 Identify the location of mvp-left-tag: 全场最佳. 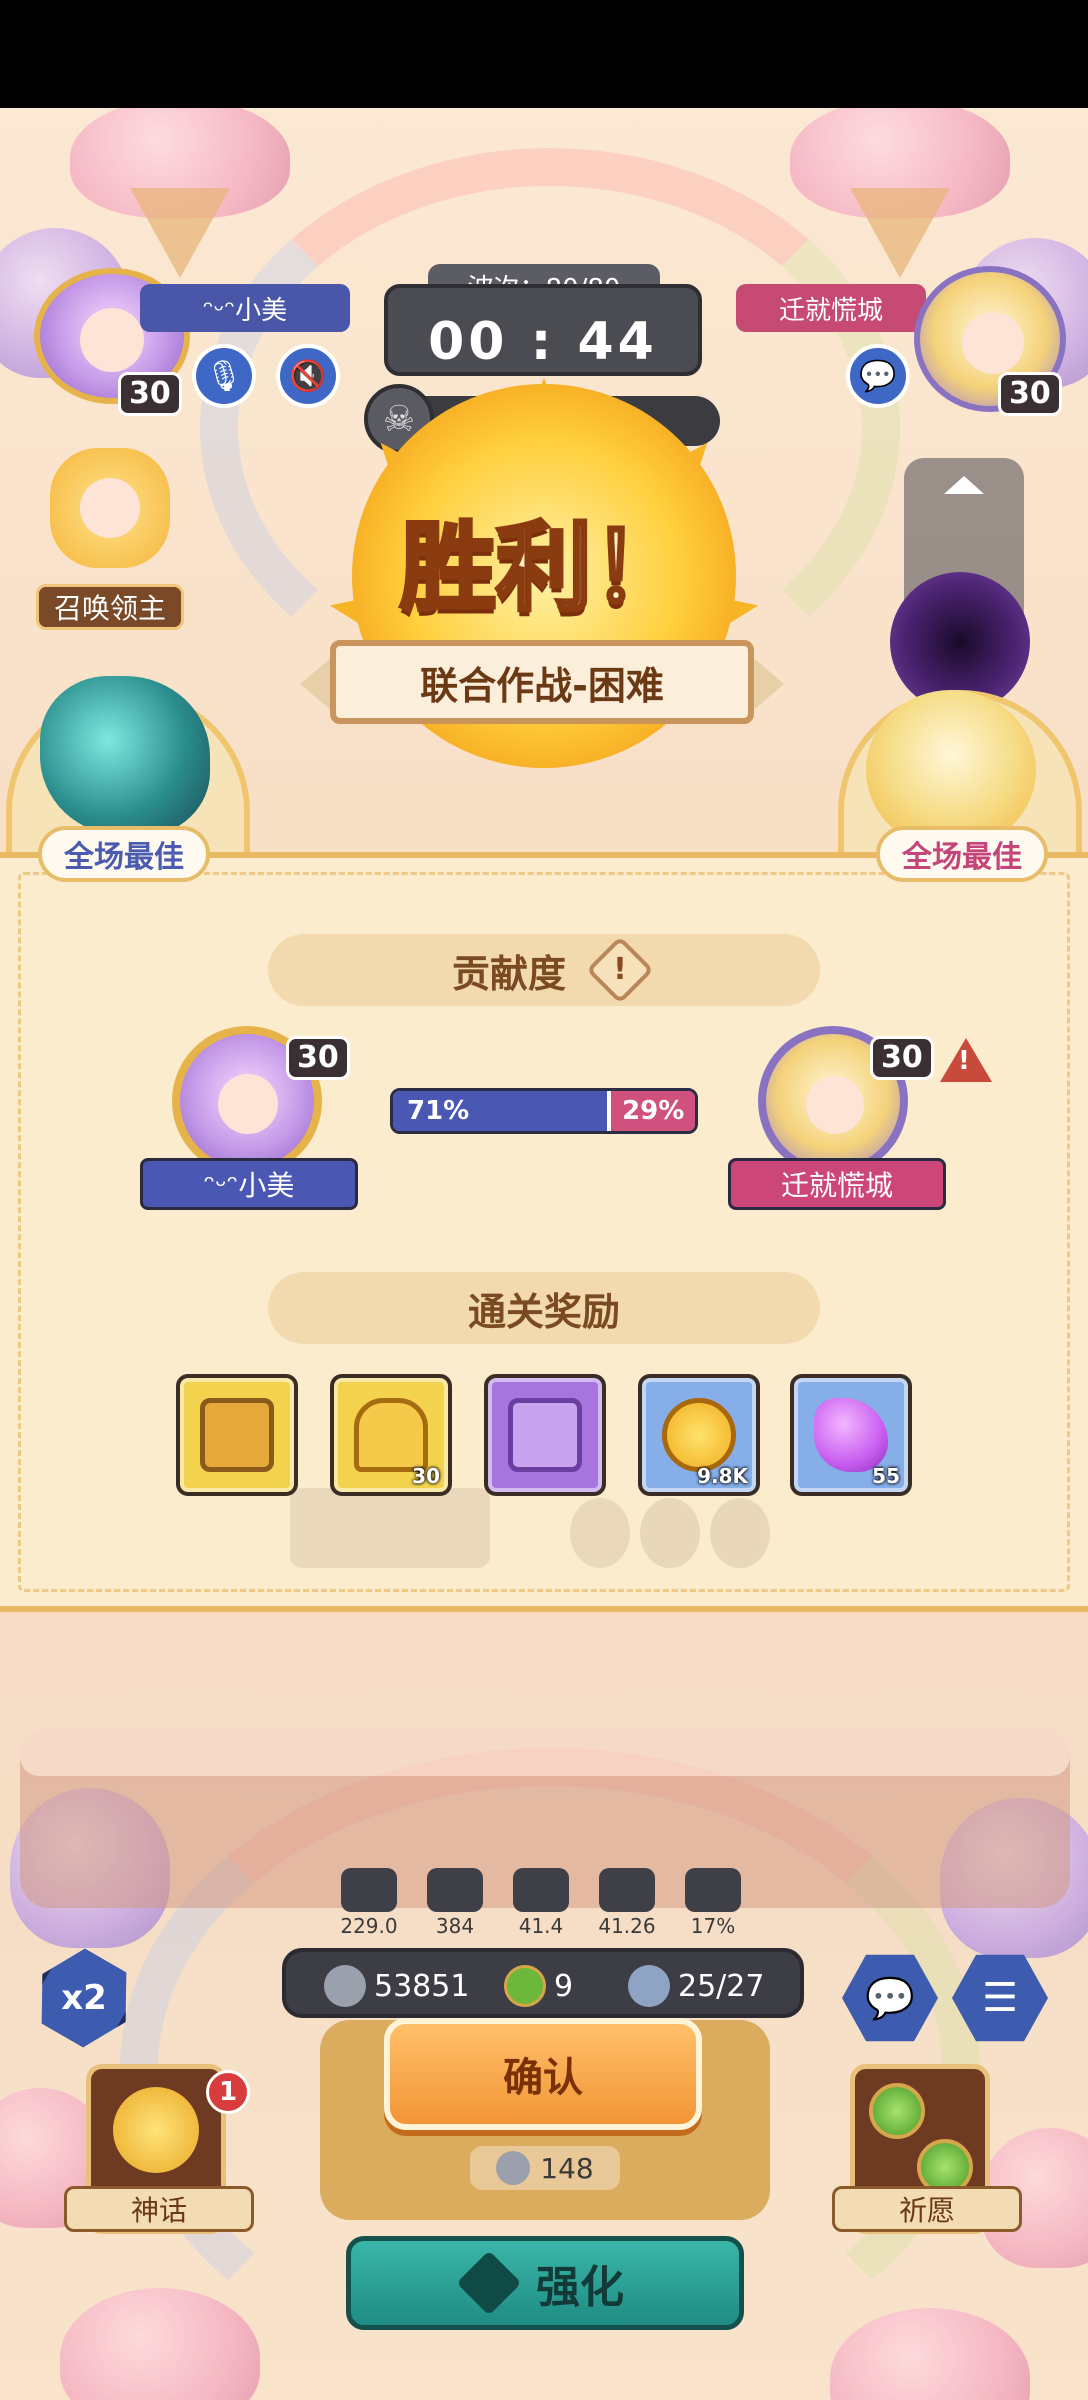
(124, 854).